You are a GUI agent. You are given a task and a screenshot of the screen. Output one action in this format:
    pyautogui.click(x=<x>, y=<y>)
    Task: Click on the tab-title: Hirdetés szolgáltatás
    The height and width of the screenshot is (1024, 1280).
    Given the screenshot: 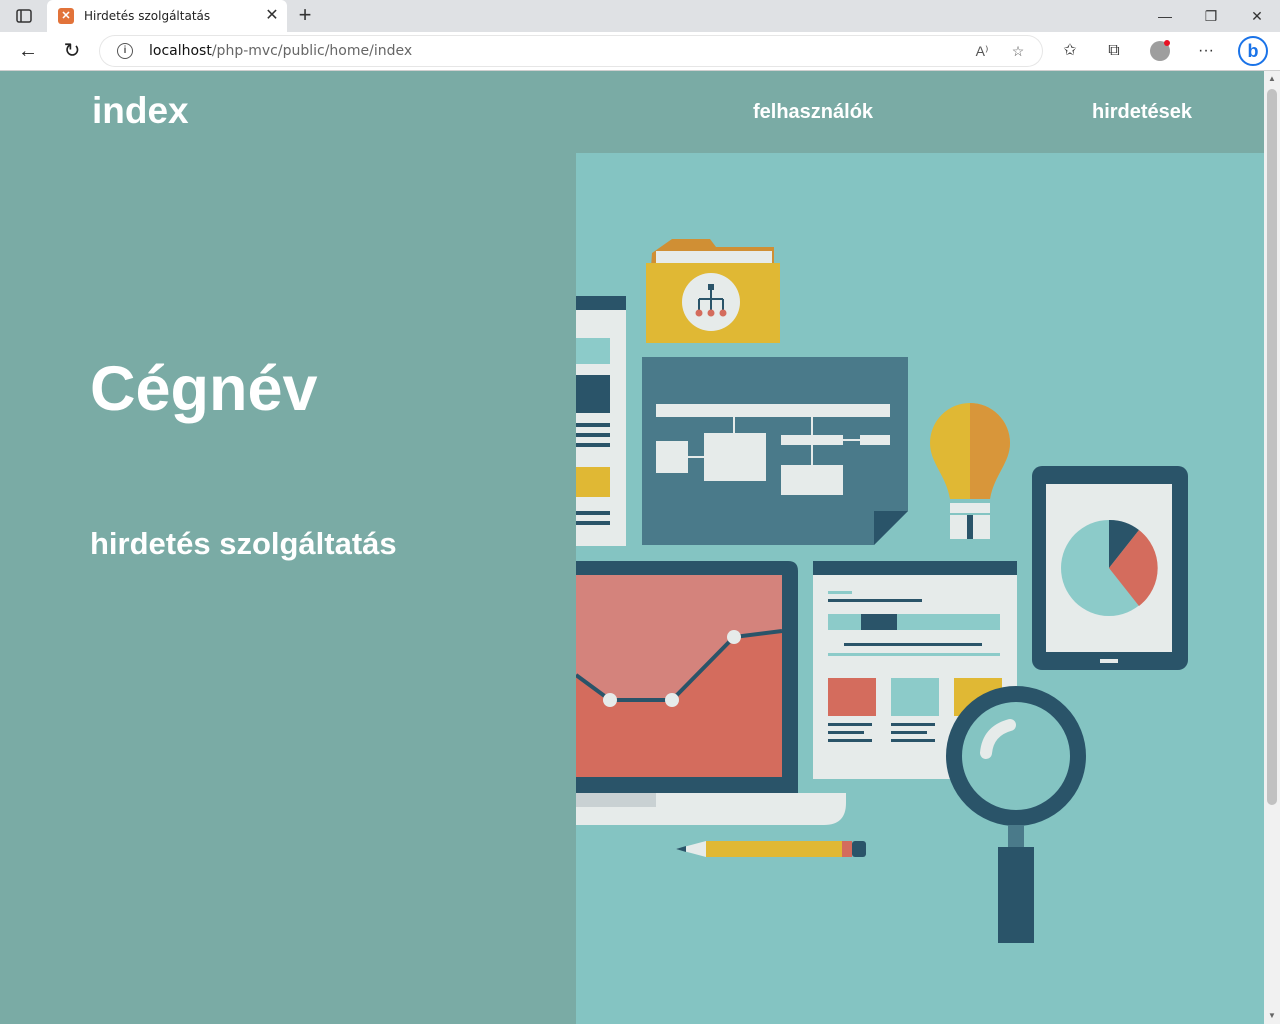 What is the action you would take?
    pyautogui.click(x=147, y=16)
    